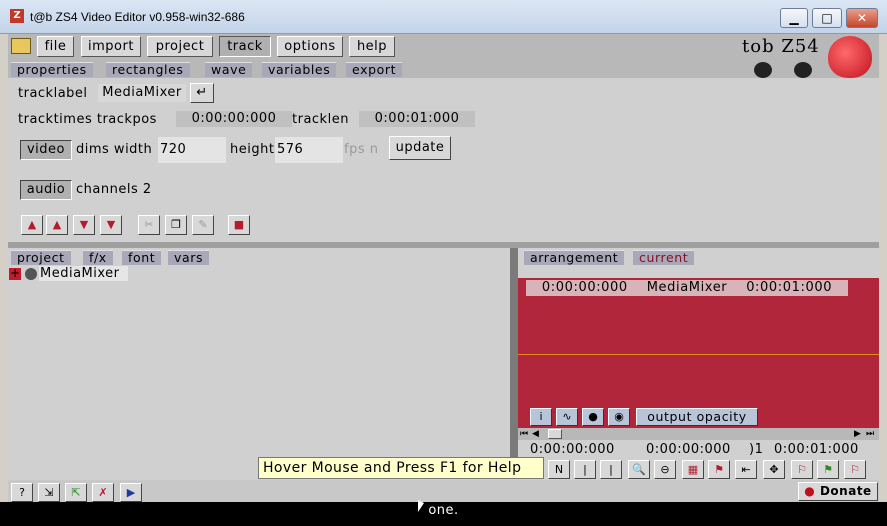 This screenshot has height=526, width=887. Describe the element at coordinates (585, 469) in the screenshot. I see `split-button: |` at that location.